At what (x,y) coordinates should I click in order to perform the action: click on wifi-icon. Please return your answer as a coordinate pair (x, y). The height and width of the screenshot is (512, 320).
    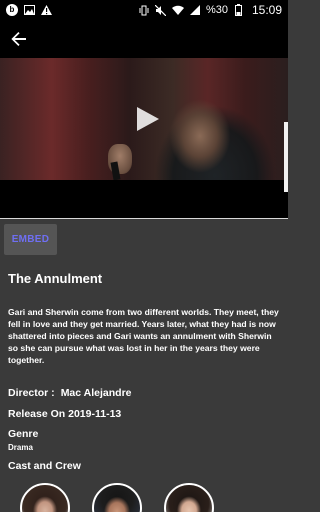
    Looking at the image, I should click on (177, 10).